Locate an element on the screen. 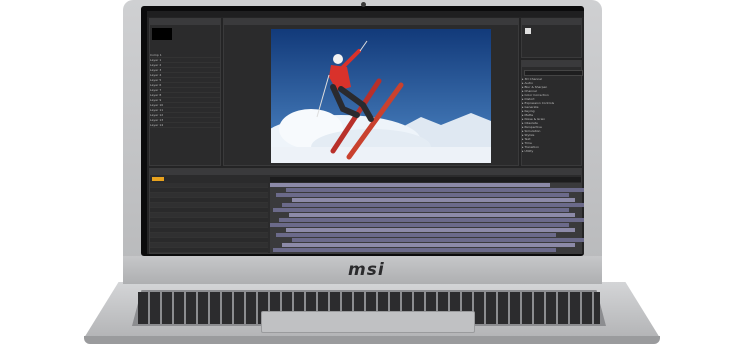 This screenshot has width=741, height=350. layer-list is located at coordinates (209, 218).